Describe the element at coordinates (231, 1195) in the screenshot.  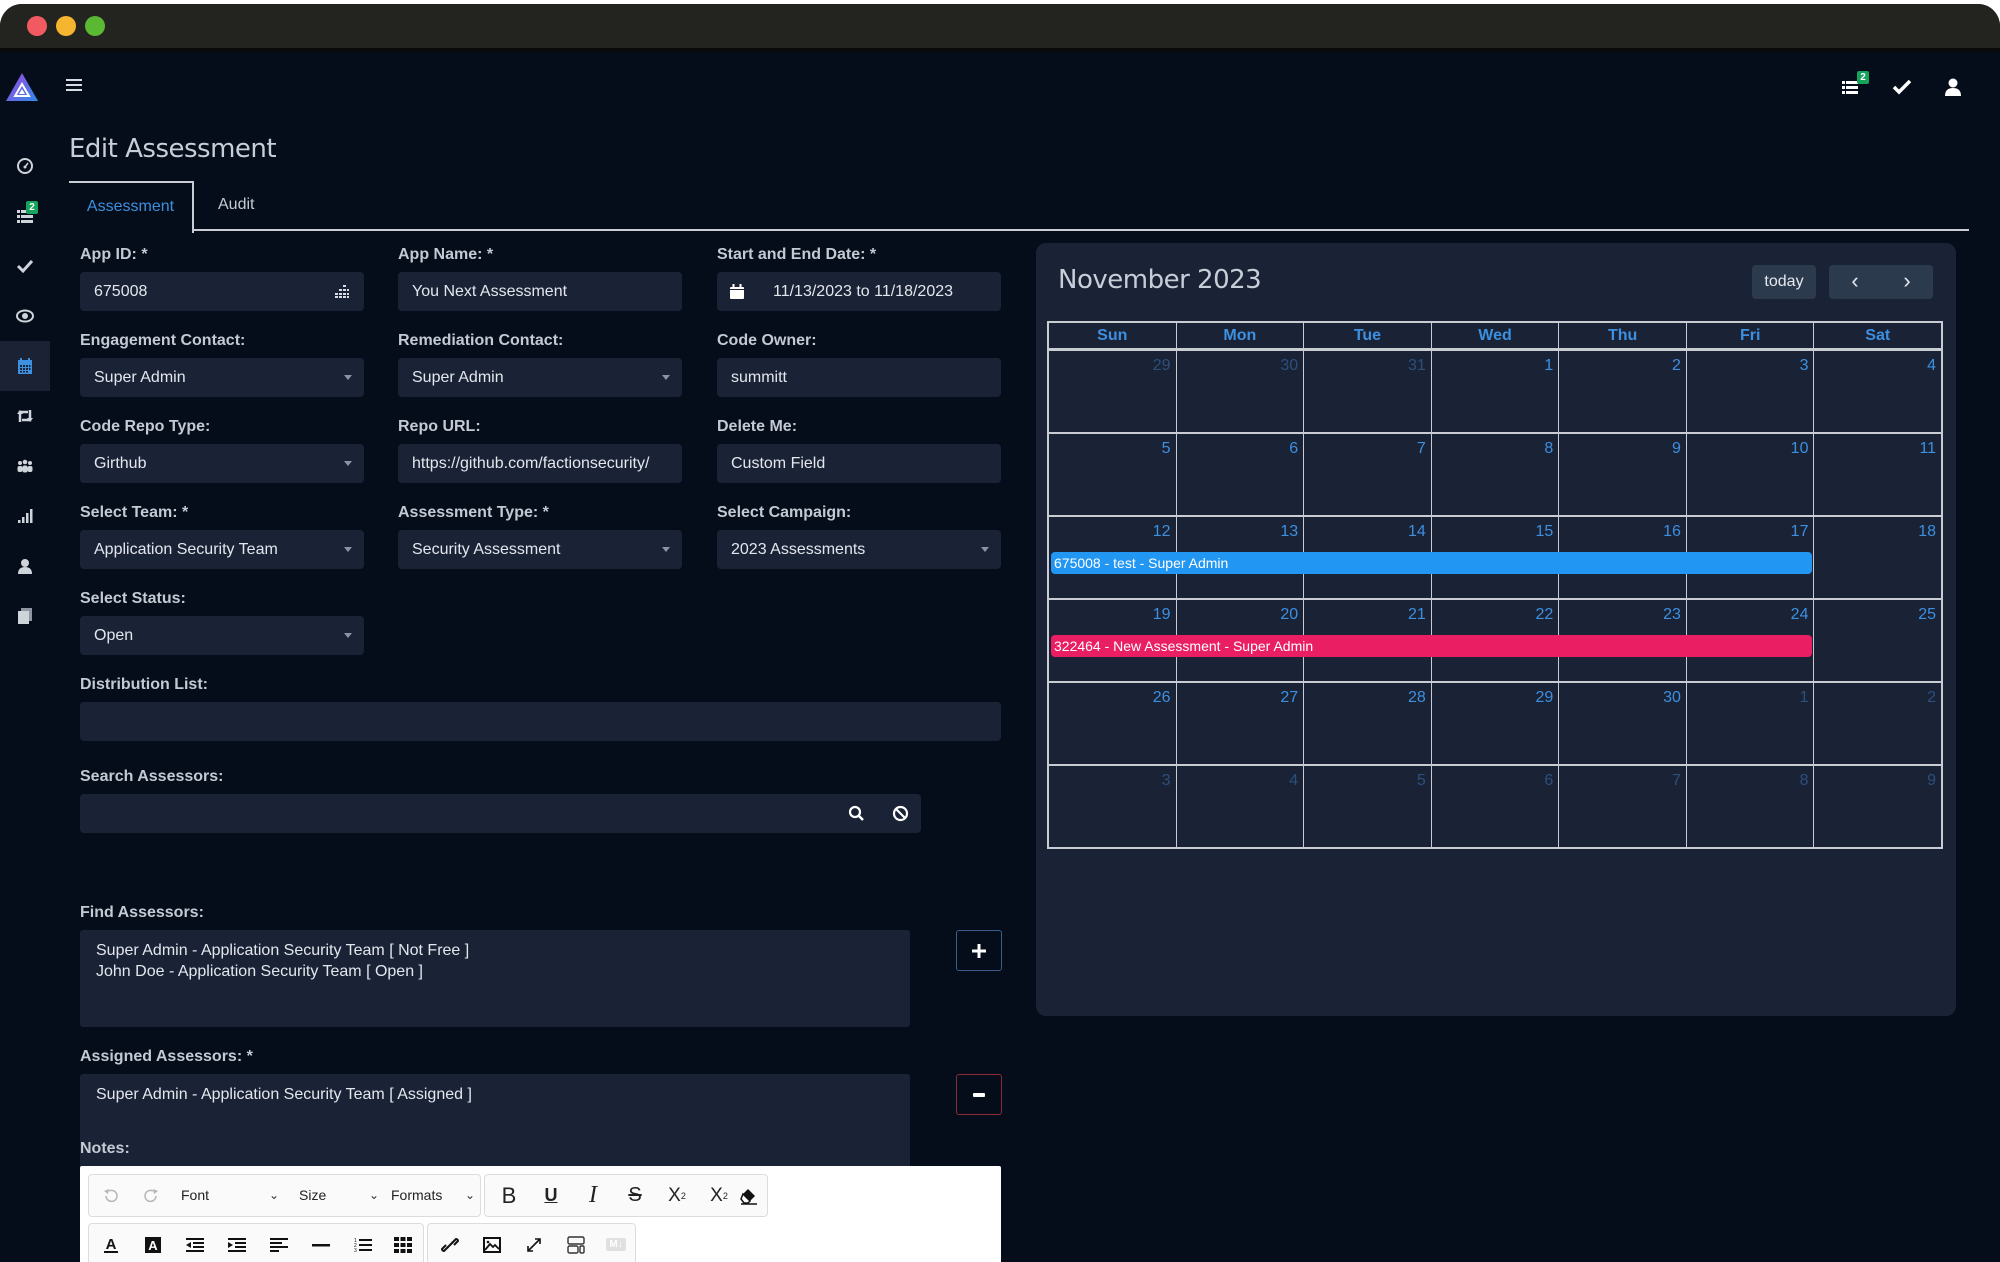
I see `font-dropdown: Font ⌄` at that location.